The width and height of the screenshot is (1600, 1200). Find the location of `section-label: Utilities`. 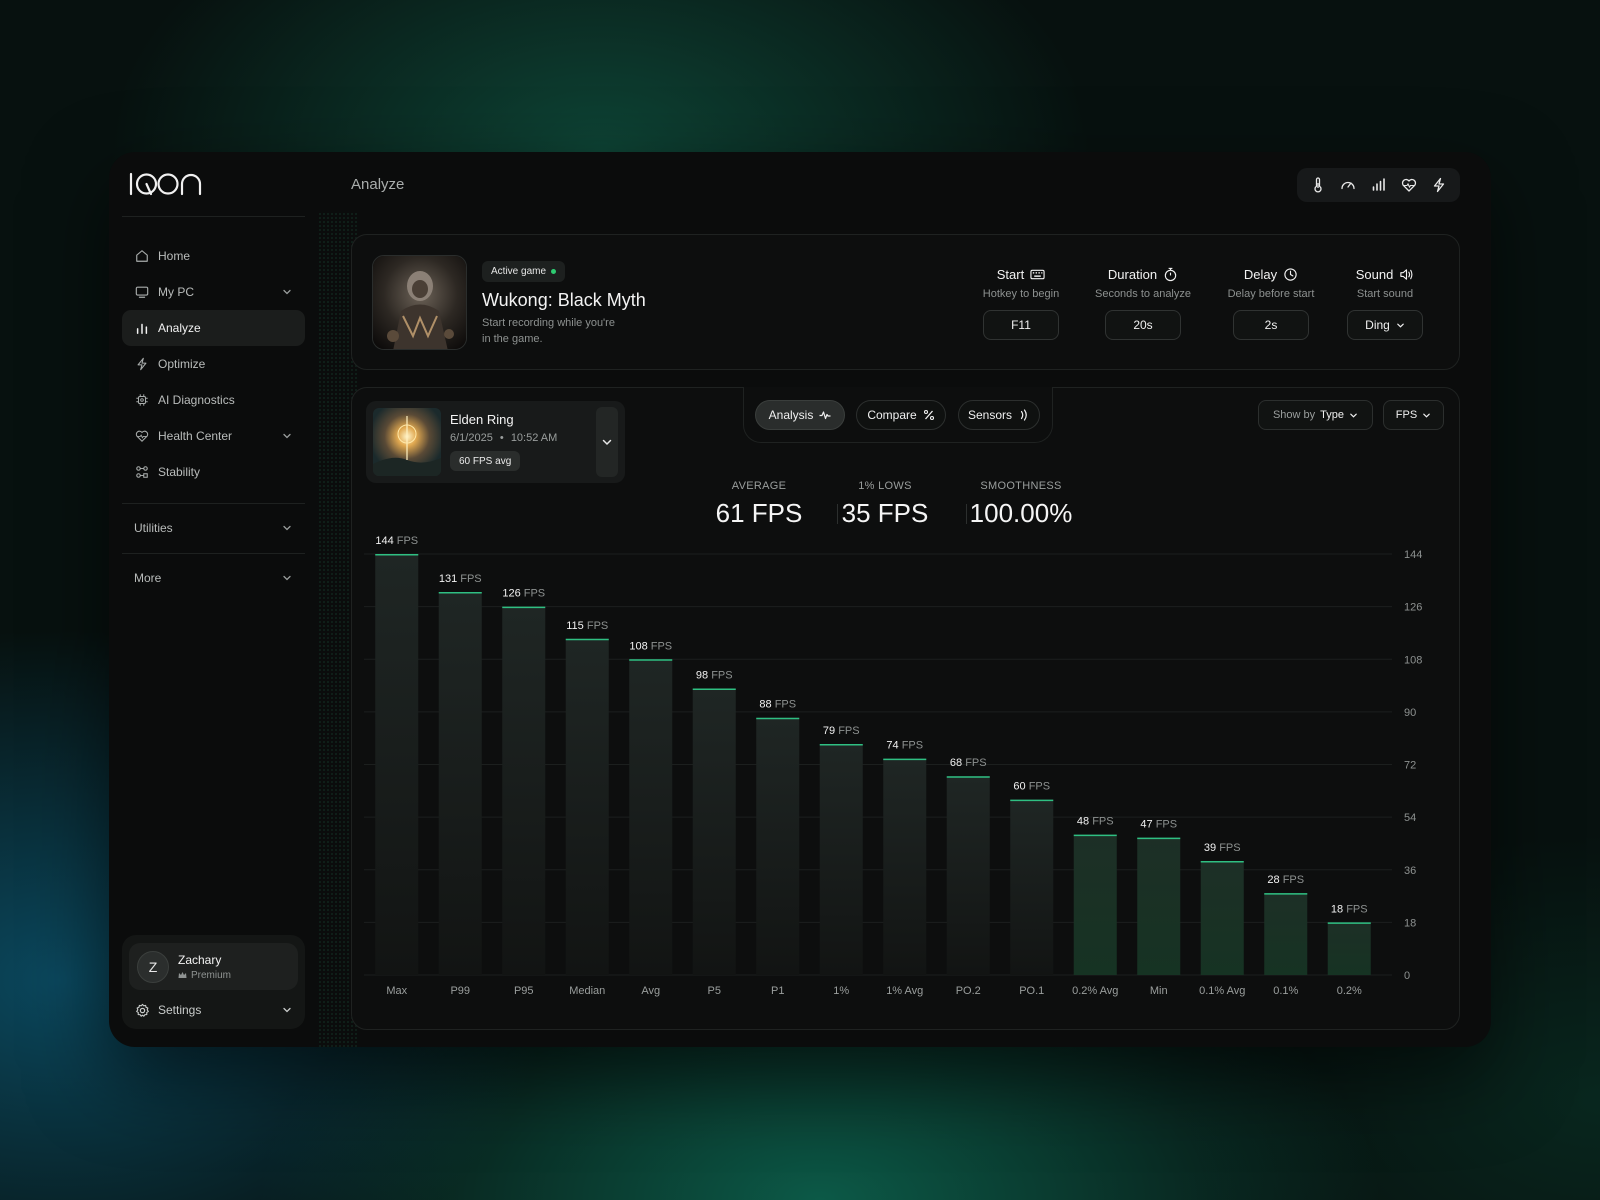

section-label: Utilities is located at coordinates (153, 528).